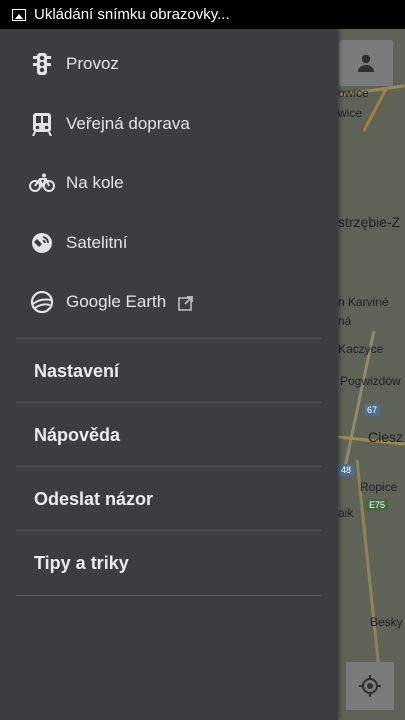 The height and width of the screenshot is (720, 405). I want to click on layer-label: Veřejná doprava, so click(128, 123).